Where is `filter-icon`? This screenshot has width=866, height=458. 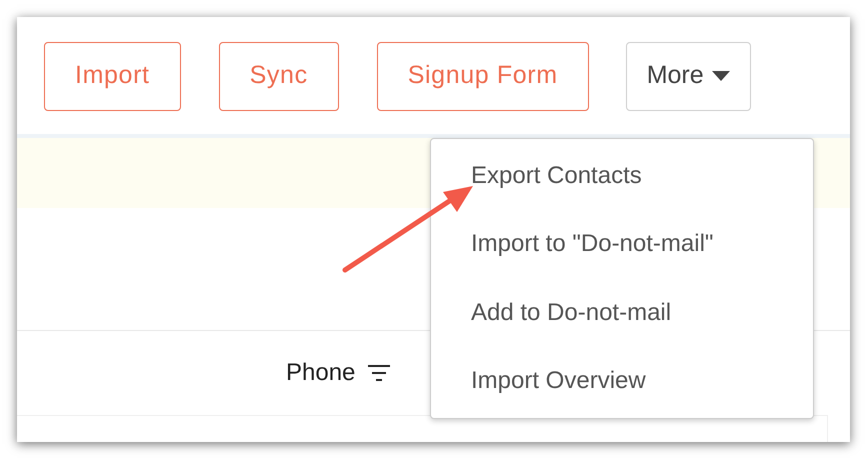
filter-icon is located at coordinates (379, 373).